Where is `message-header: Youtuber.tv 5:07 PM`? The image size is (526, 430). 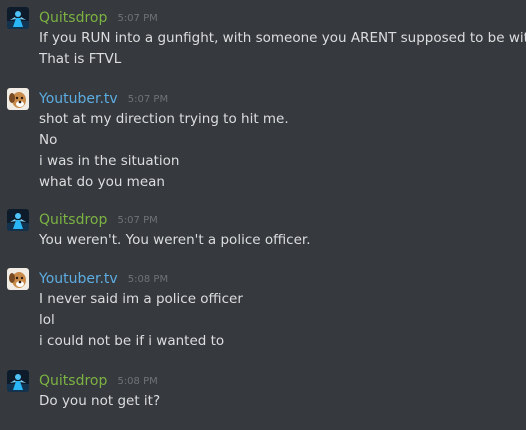 message-header: Youtuber.tv 5:07 PM is located at coordinates (103, 98).